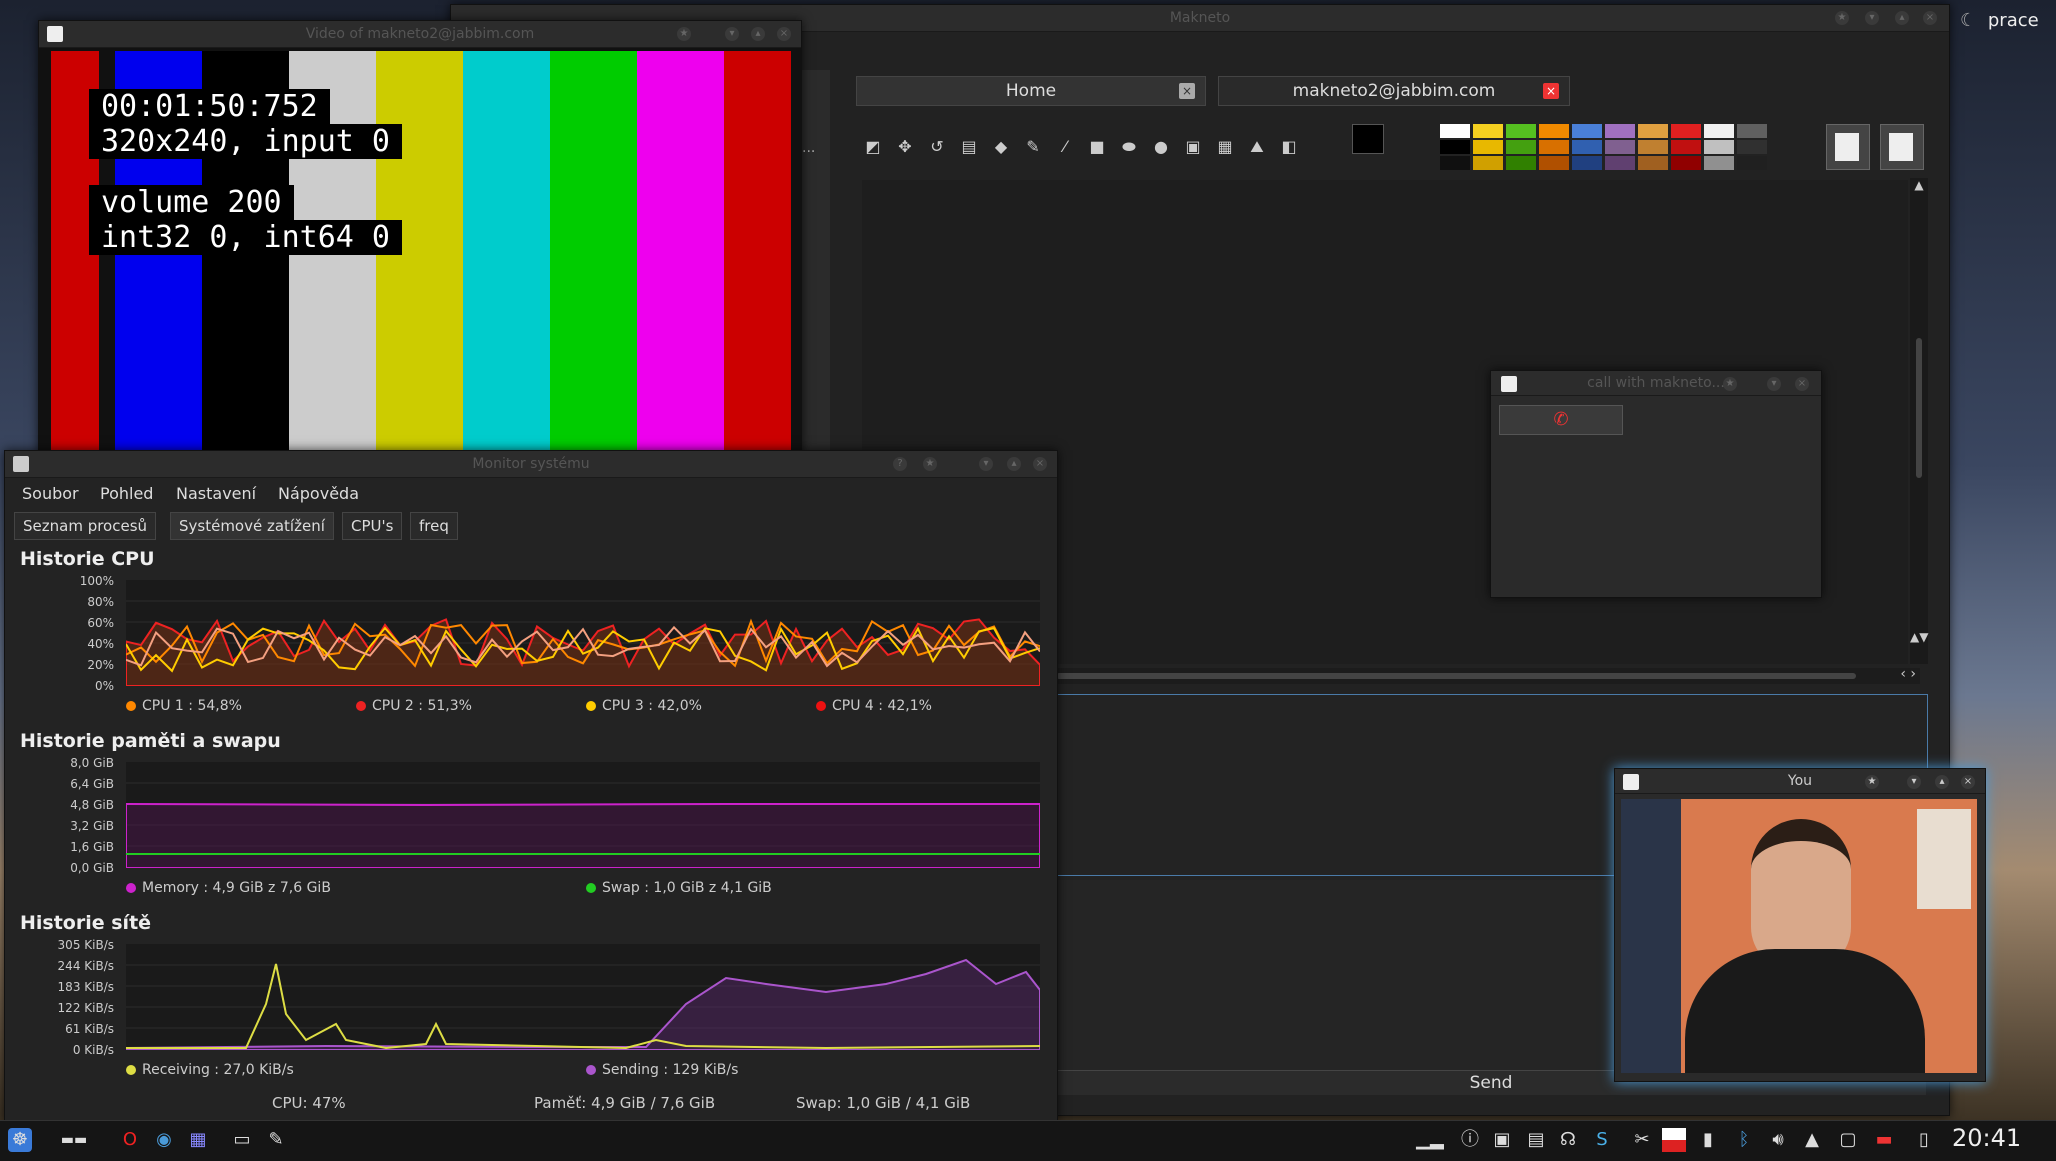  I want to click on pen-icon: ✎, so click(1033, 147).